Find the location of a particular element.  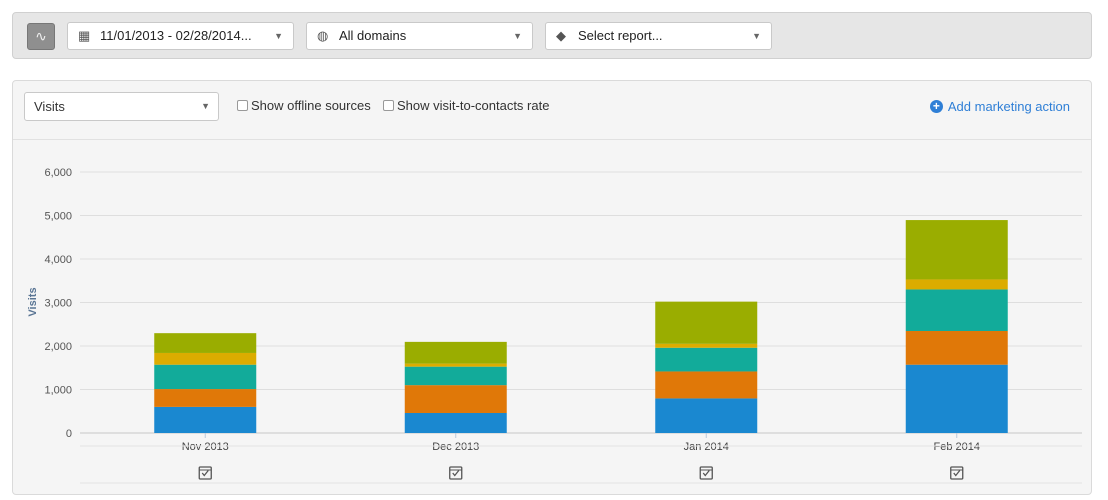

y-tick-label: 1,000 is located at coordinates (58, 391).